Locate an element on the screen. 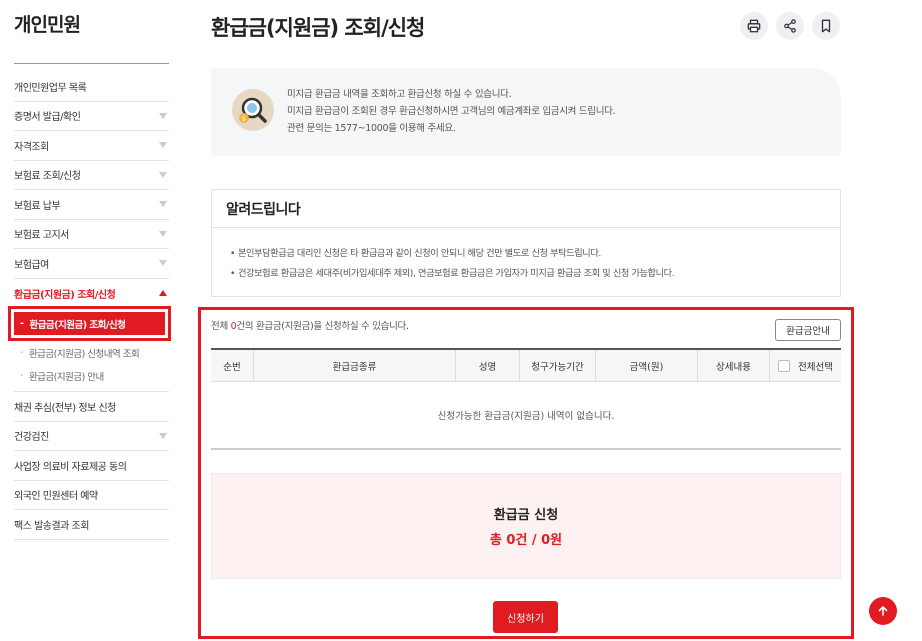  print-icon is located at coordinates (754, 26).